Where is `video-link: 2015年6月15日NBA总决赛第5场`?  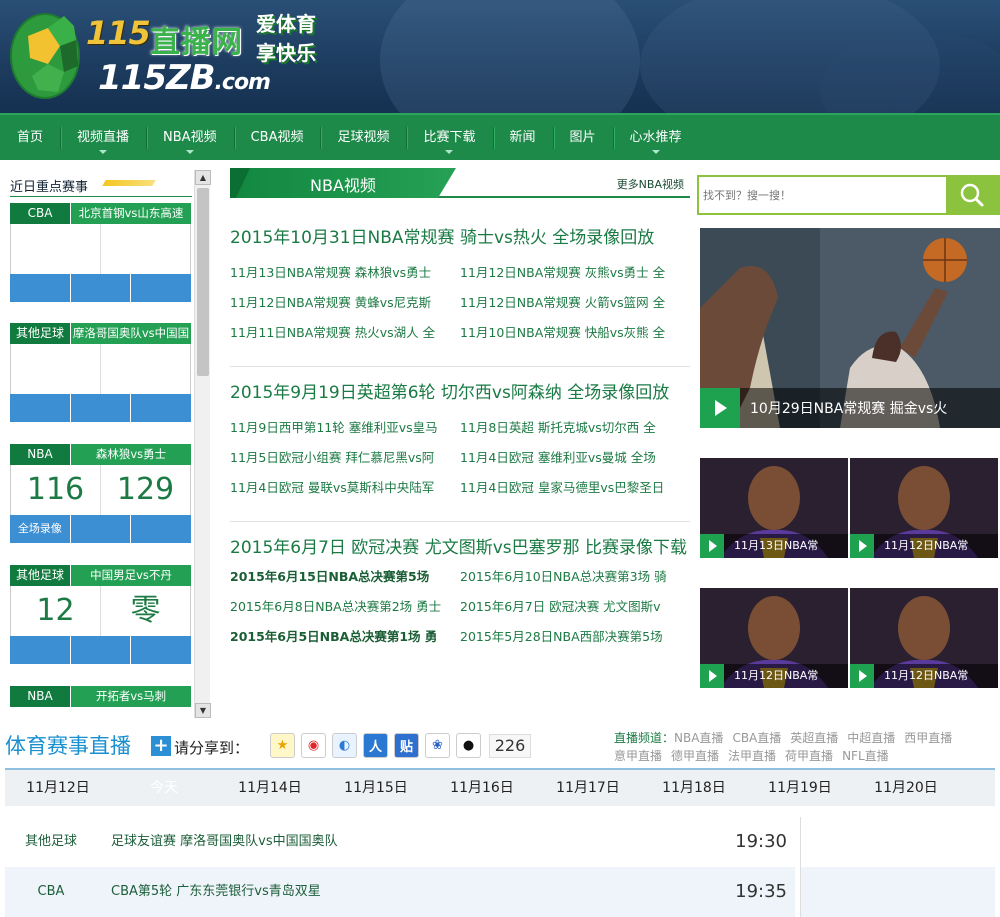
video-link: 2015年6月15日NBA总决赛第5场 is located at coordinates (345, 577).